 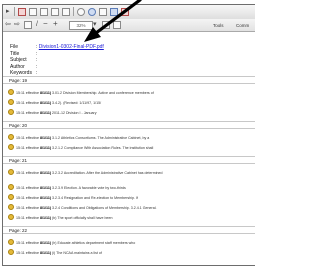 I want to click on fit-width-icon, so click(x=117, y=25).